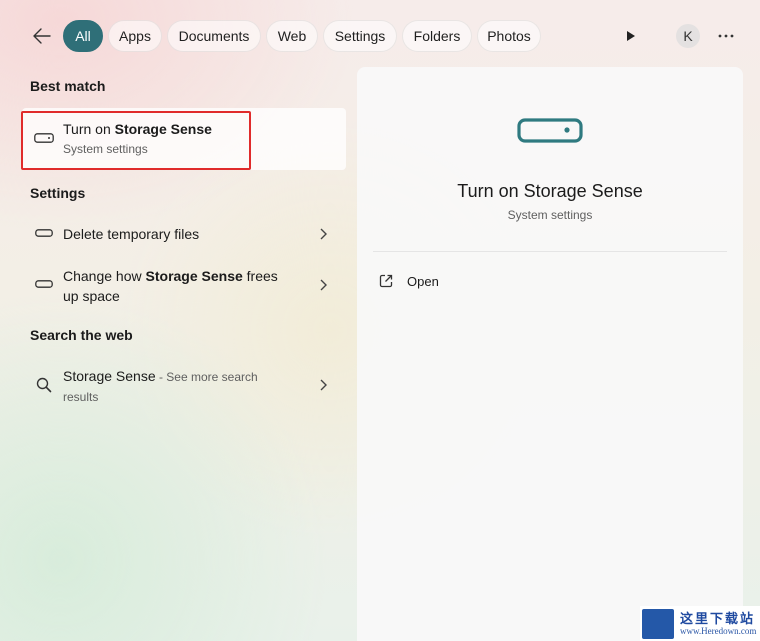  I want to click on filter-web: Web, so click(292, 36).